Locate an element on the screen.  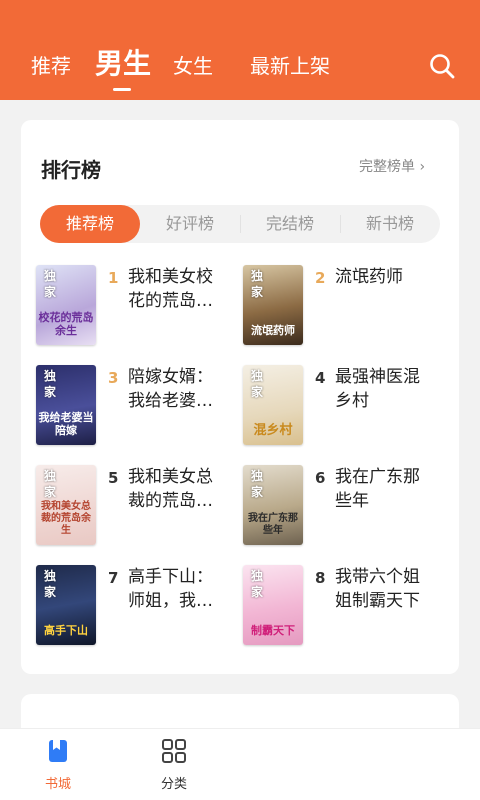
book-title: 最强神医混乡村 is located at coordinates (377, 389).